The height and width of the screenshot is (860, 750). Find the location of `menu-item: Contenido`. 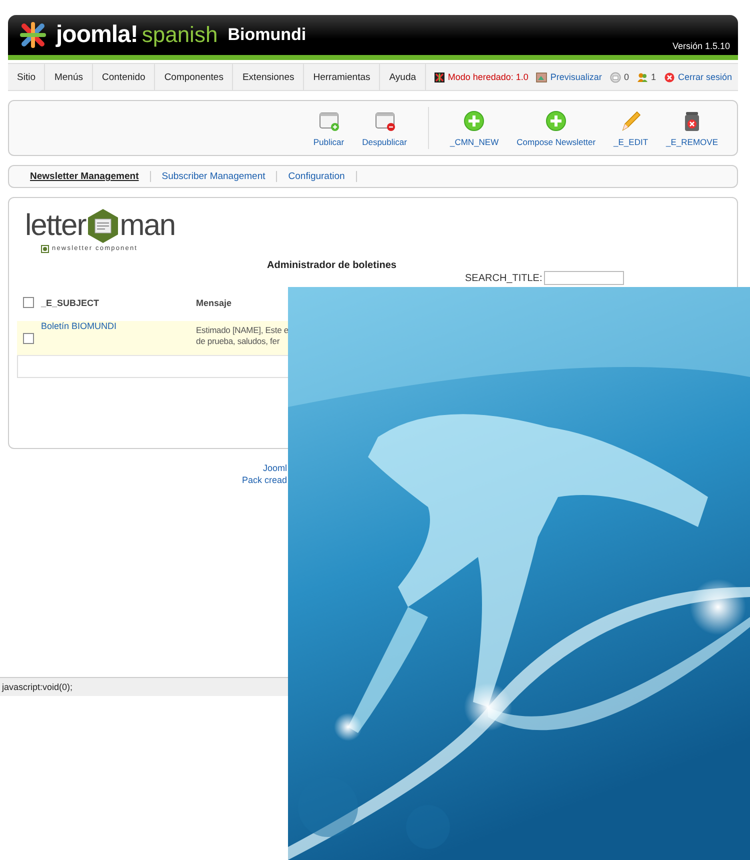

menu-item: Contenido is located at coordinates (124, 77).